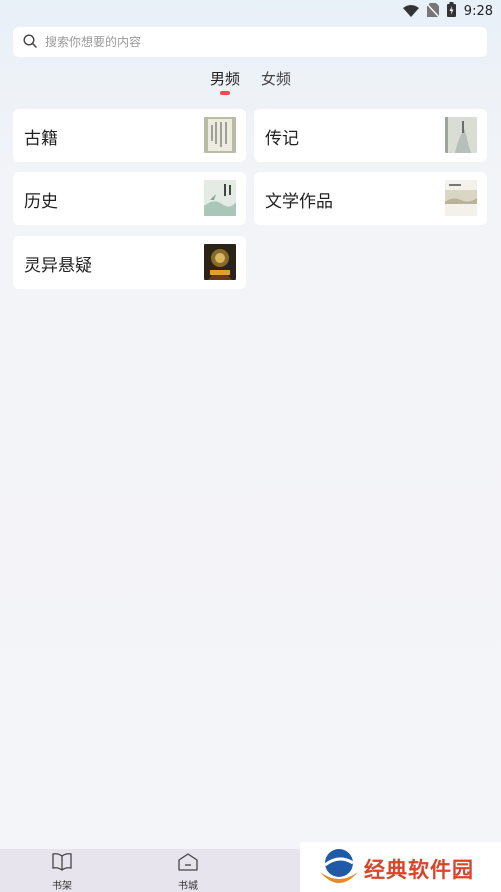  Describe the element at coordinates (370, 198) in the screenshot. I see `category-card-wenxue: 文学作品` at that location.